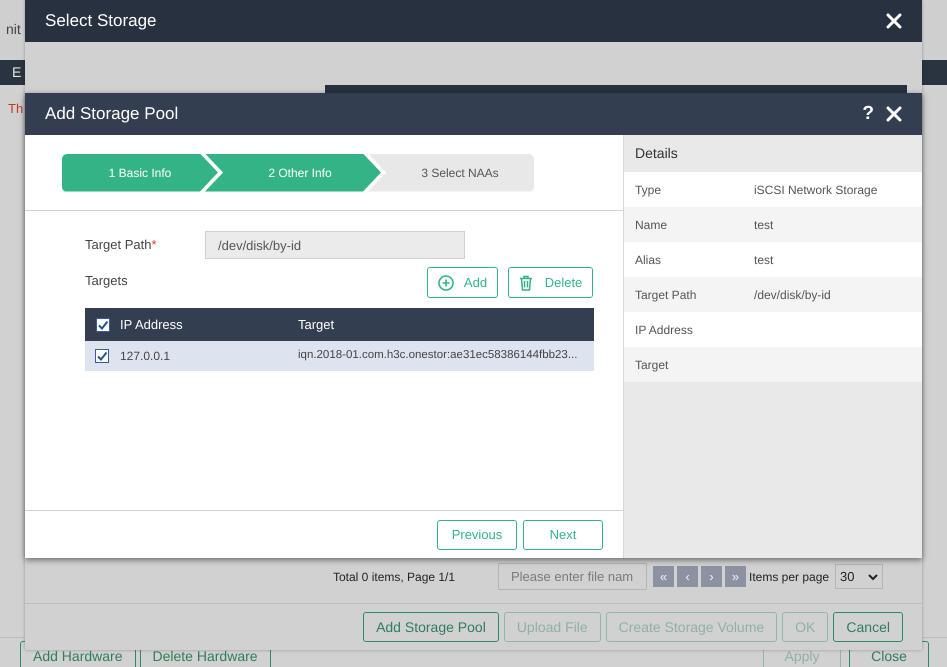 The height and width of the screenshot is (667, 947). Describe the element at coordinates (792, 295) in the screenshot. I see `detail-value: /dev/disk/by-id` at that location.